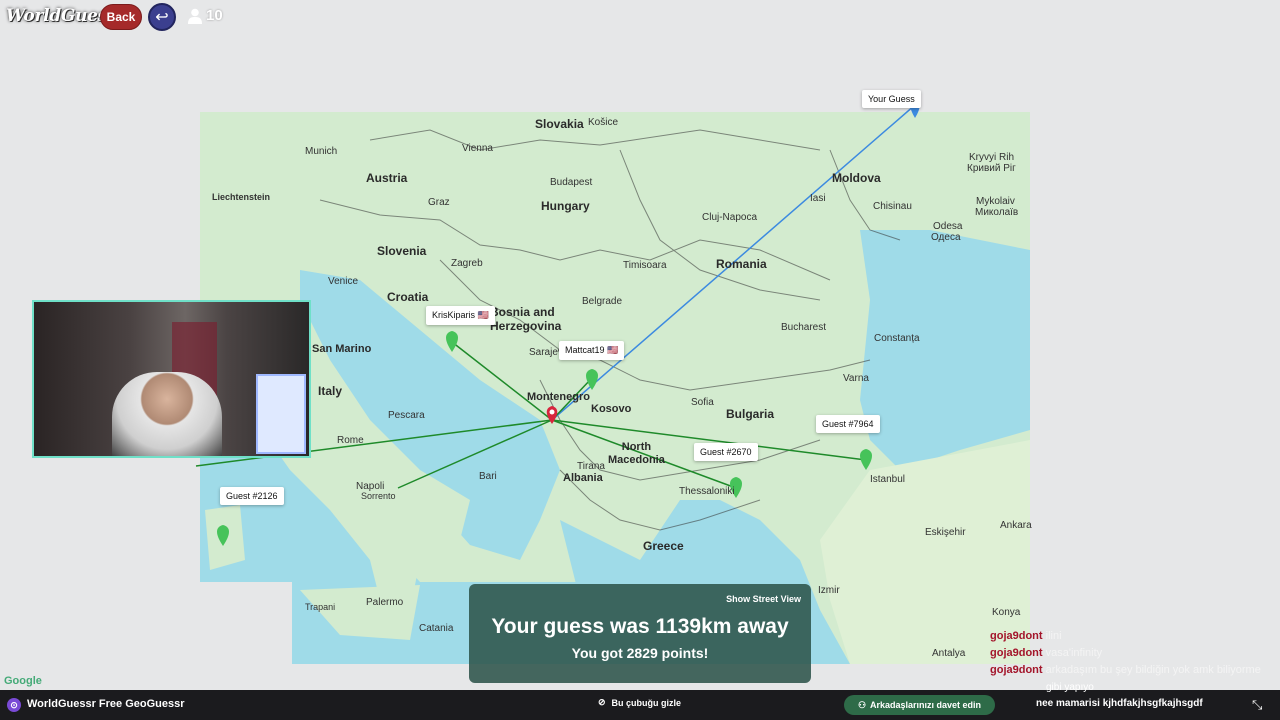  Describe the element at coordinates (385, 602) in the screenshot. I see `place-label: Palermo` at that location.